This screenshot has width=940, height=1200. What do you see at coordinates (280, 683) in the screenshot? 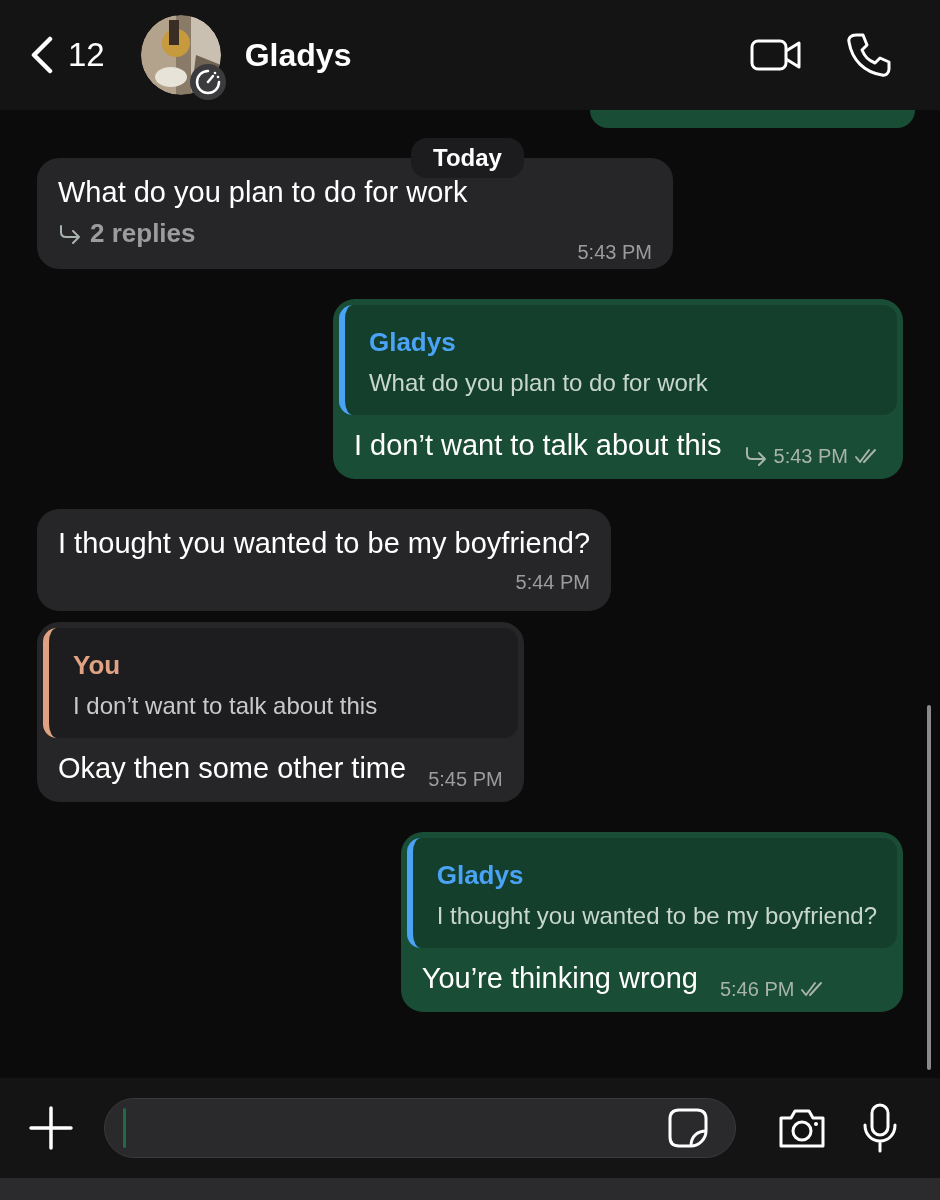
I see `quoted-message: You I don’t want to talk about this` at bounding box center [280, 683].